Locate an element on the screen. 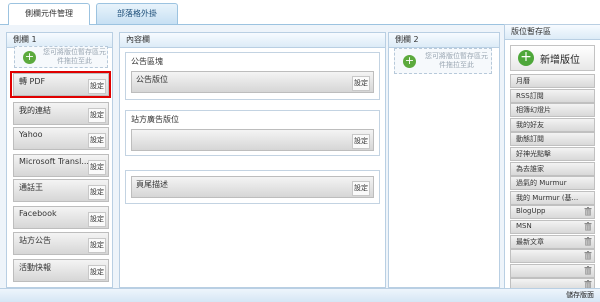  footer-desc-slot: 頁尾描述 設定 is located at coordinates (252, 187).